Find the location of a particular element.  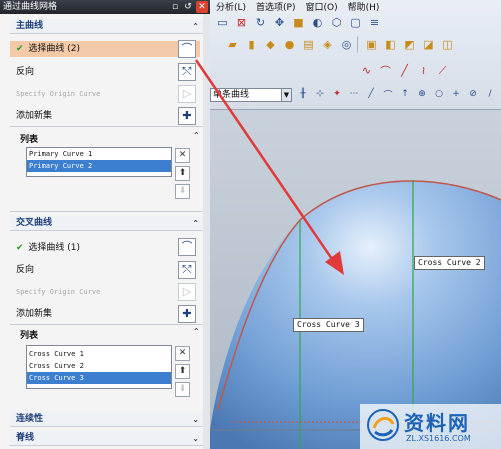

edge-blend-icon: ◪ is located at coordinates (428, 44).